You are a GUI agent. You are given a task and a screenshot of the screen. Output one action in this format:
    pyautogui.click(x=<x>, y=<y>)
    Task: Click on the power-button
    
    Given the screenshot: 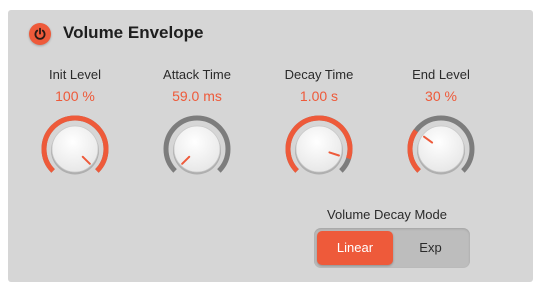 What is the action you would take?
    pyautogui.click(x=40, y=34)
    